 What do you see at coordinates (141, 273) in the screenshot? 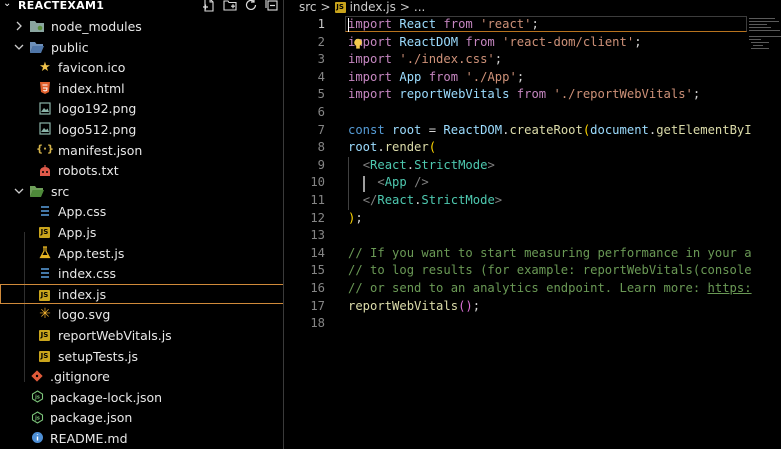
I see `tree-item-index-css: index.css` at bounding box center [141, 273].